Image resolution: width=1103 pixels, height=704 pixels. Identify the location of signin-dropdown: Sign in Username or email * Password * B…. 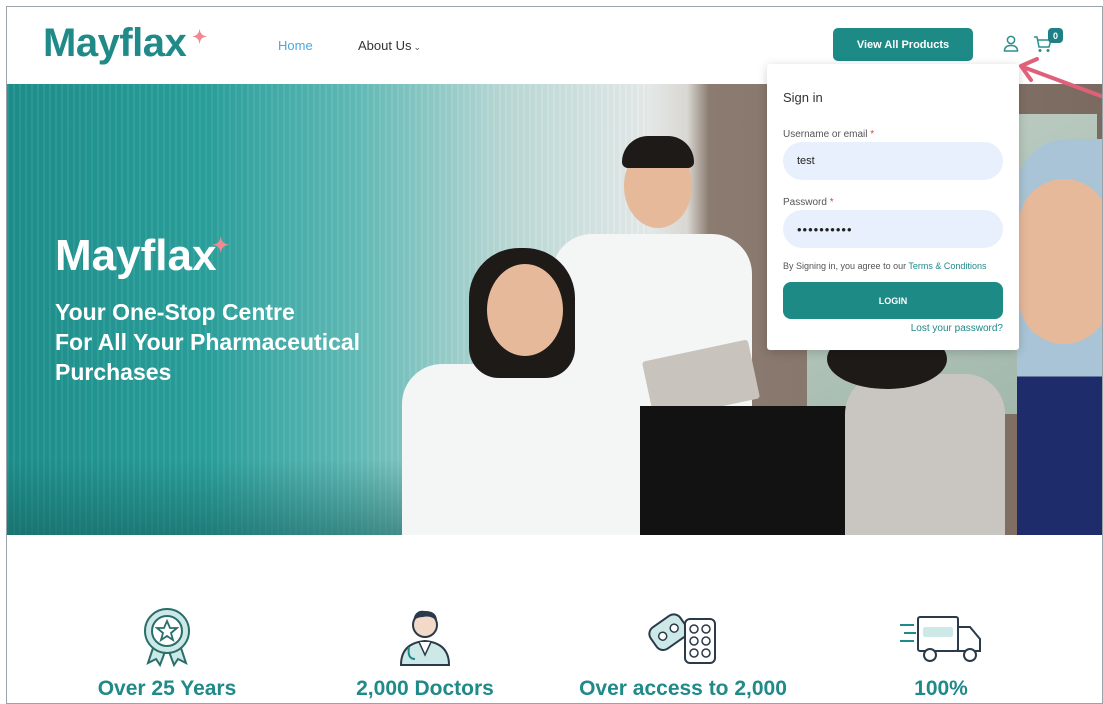
(893, 207).